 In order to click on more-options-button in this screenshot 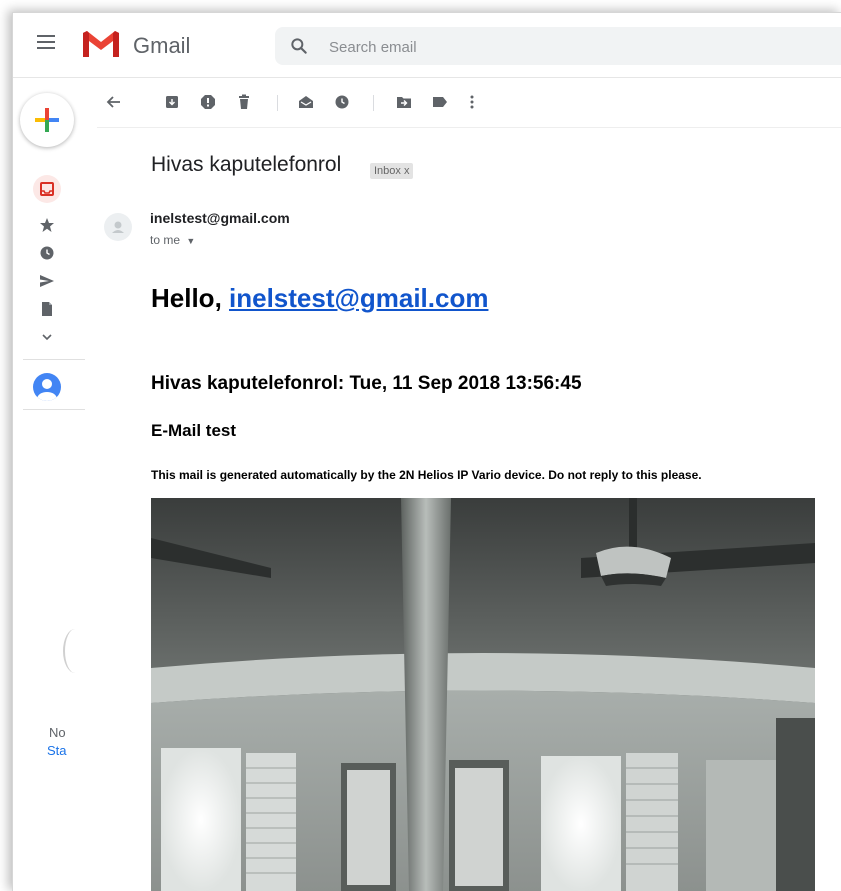, I will do `click(472, 102)`.